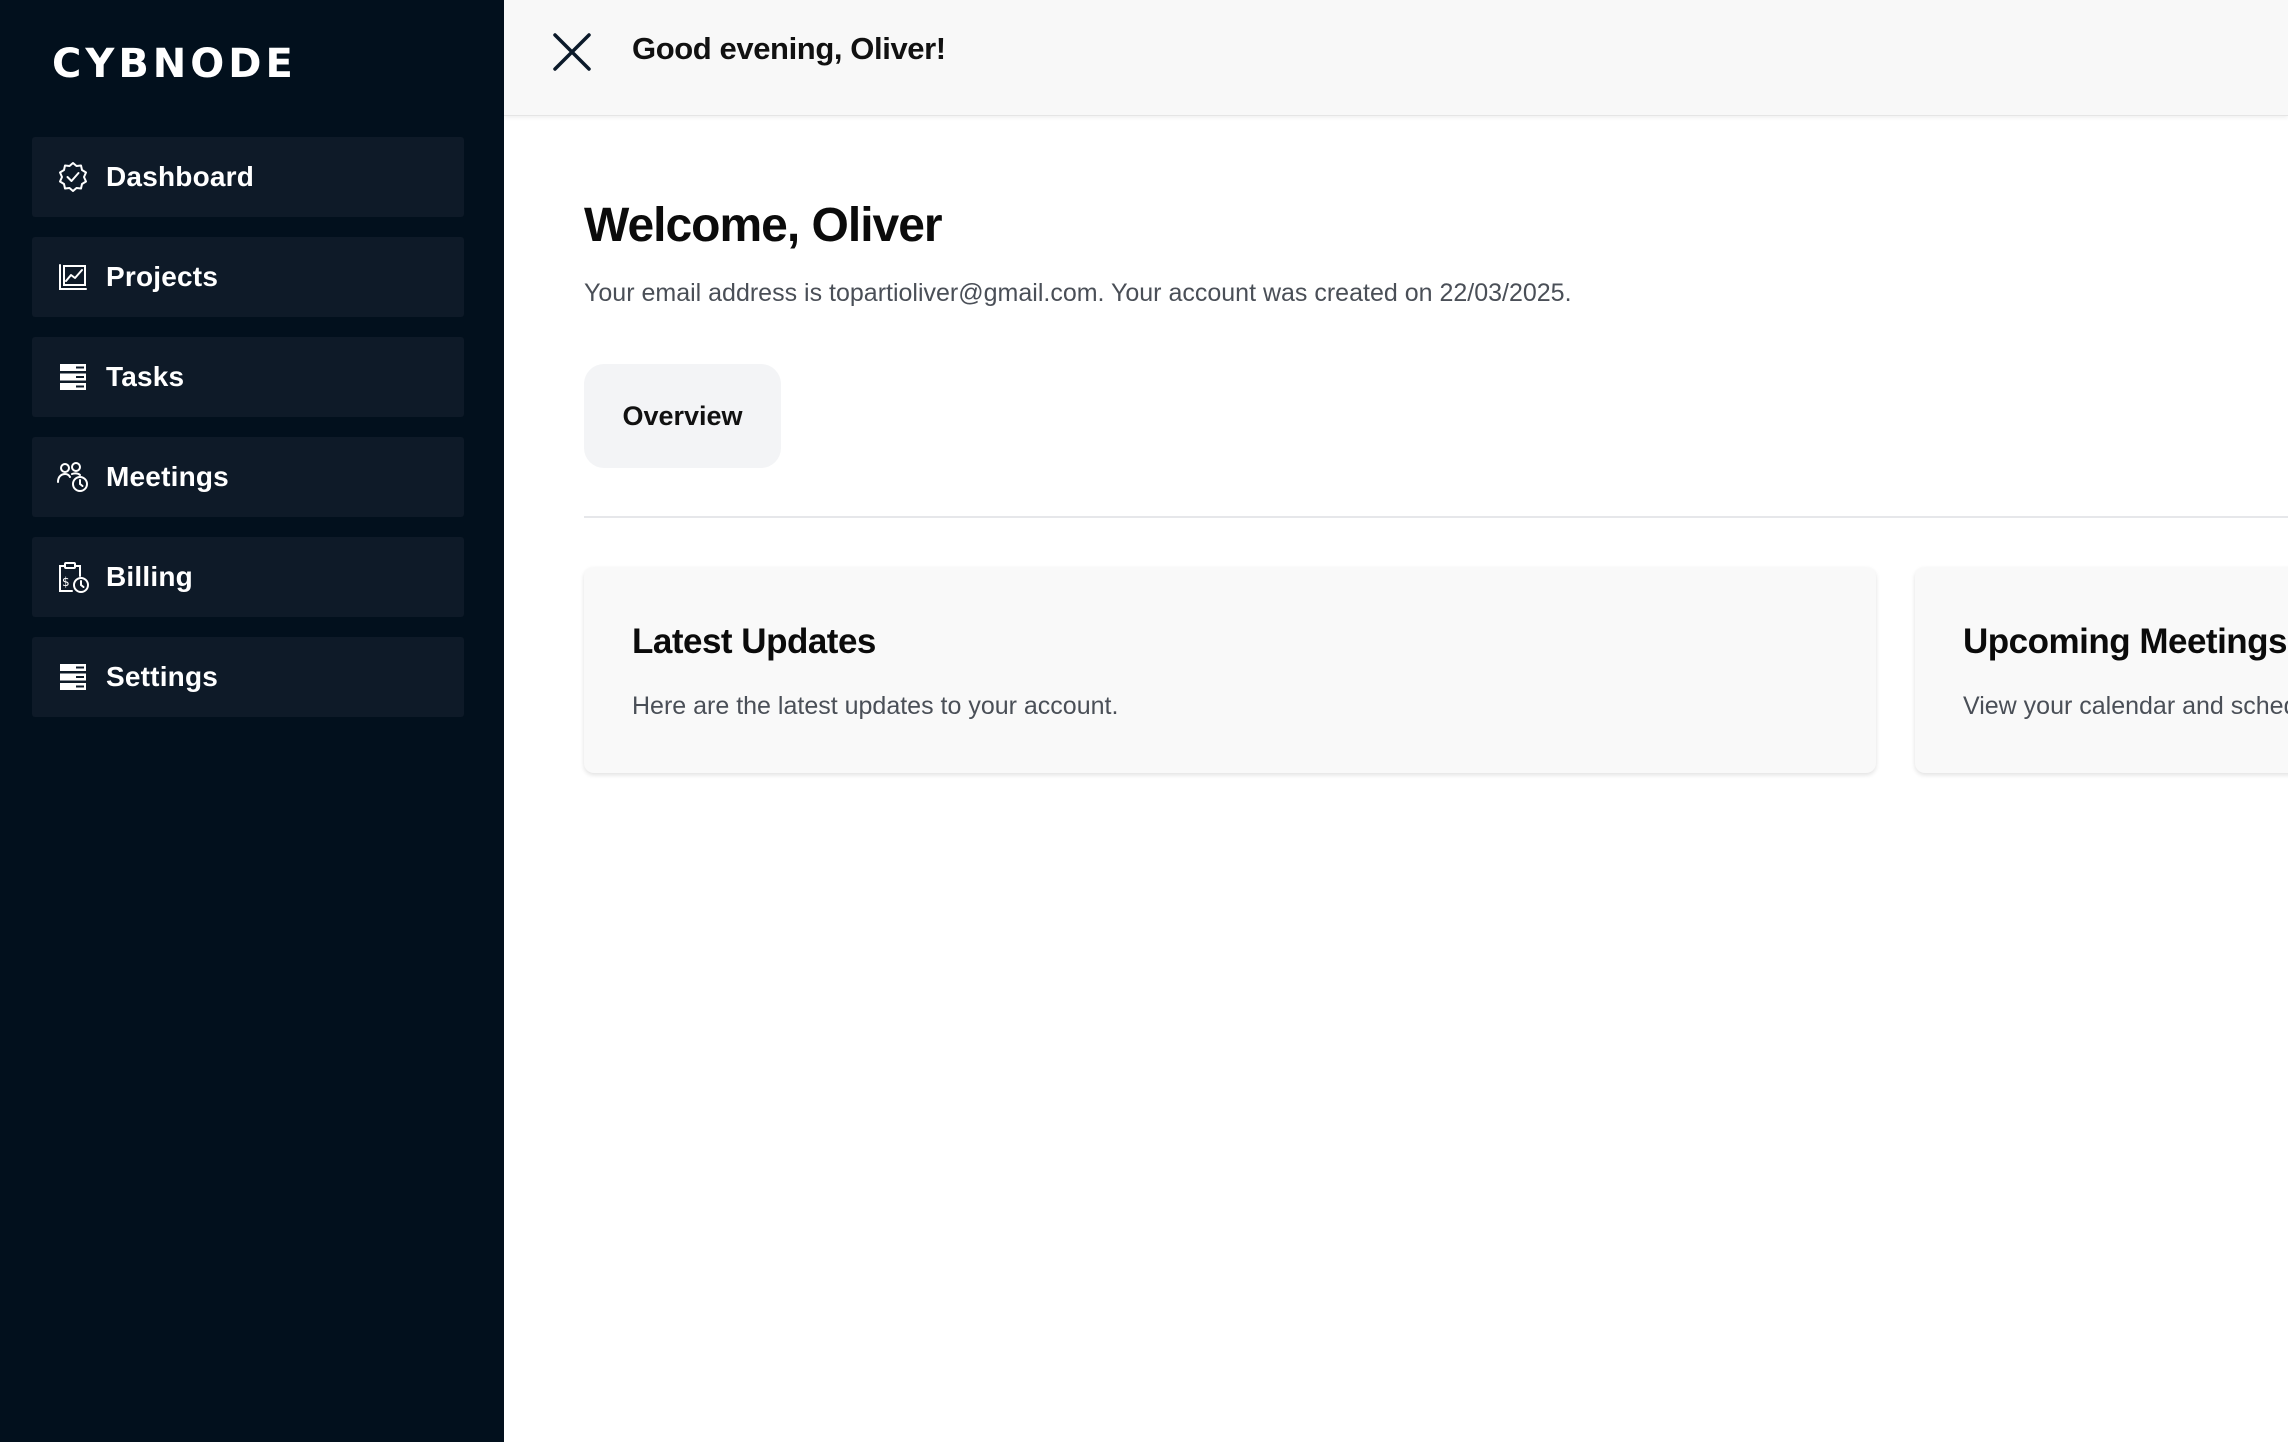  I want to click on sidebar-item-label: Tasks, so click(145, 376).